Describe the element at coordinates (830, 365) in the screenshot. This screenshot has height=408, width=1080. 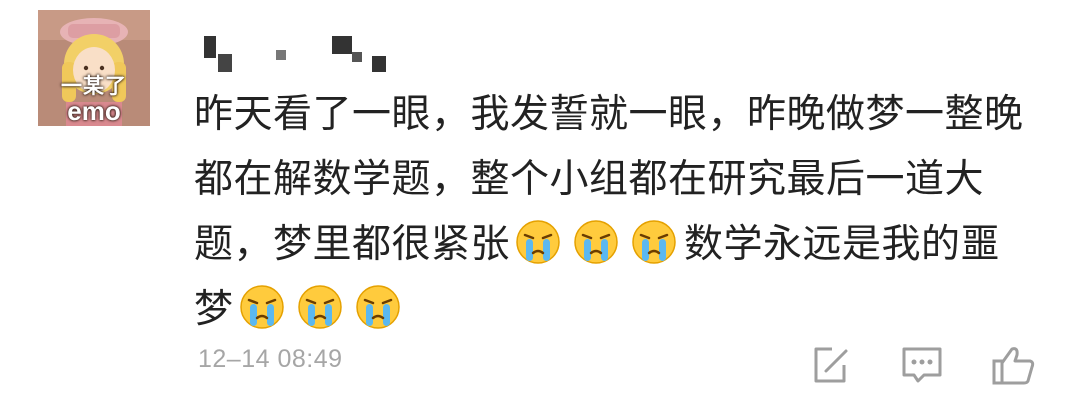
I see `edit-icon` at that location.